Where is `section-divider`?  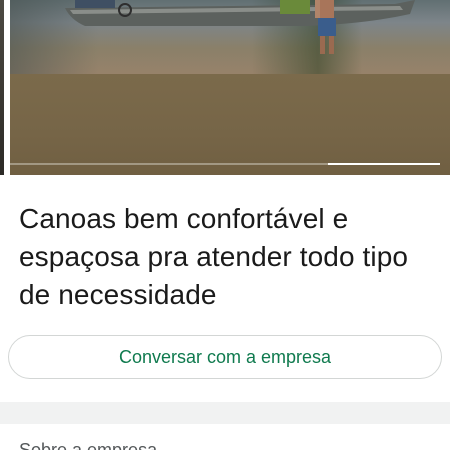 section-divider is located at coordinates (225, 413).